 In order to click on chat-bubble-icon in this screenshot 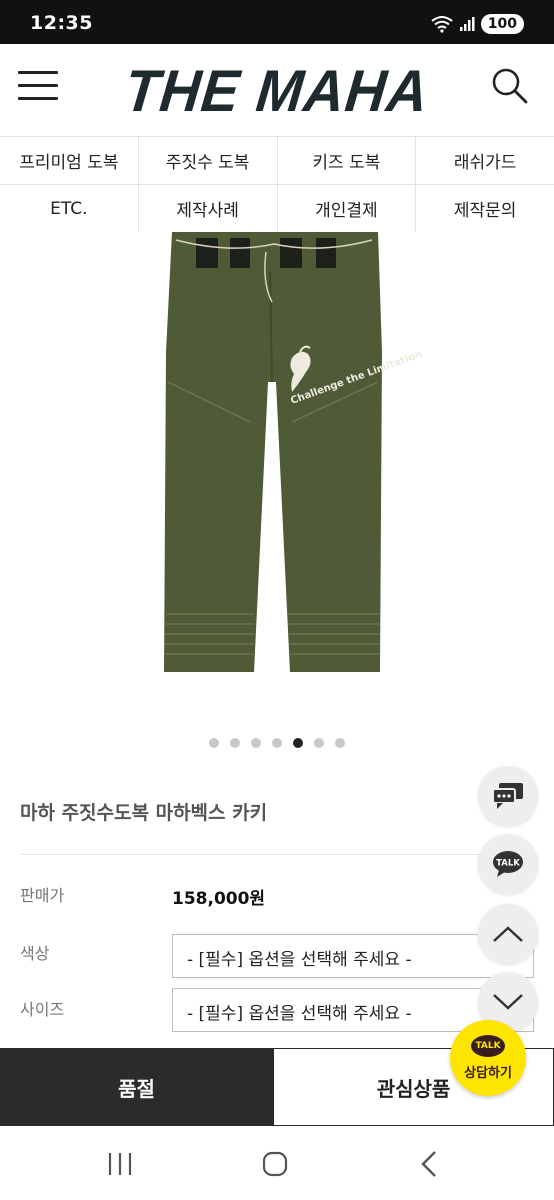, I will do `click(508, 796)`.